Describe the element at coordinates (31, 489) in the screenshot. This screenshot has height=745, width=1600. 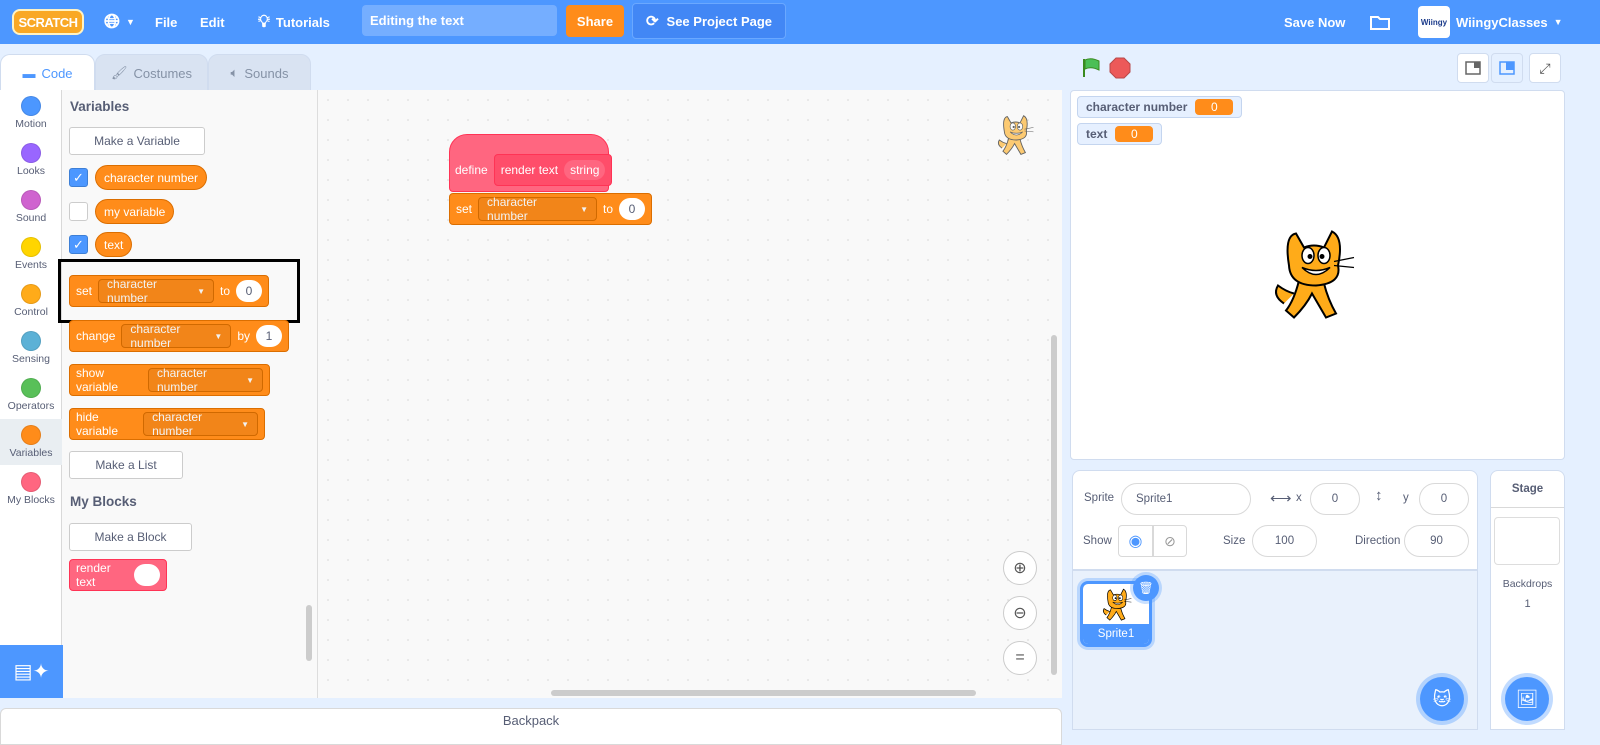
I see `category-my-blocks: My Blocks` at that location.